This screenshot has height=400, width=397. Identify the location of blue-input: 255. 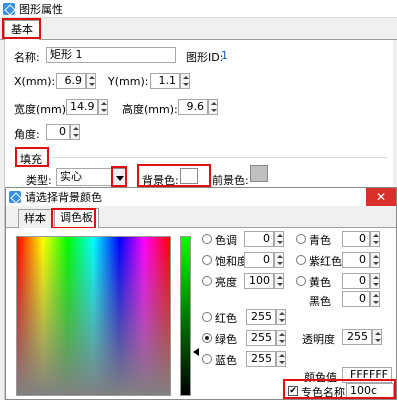
(261, 359).